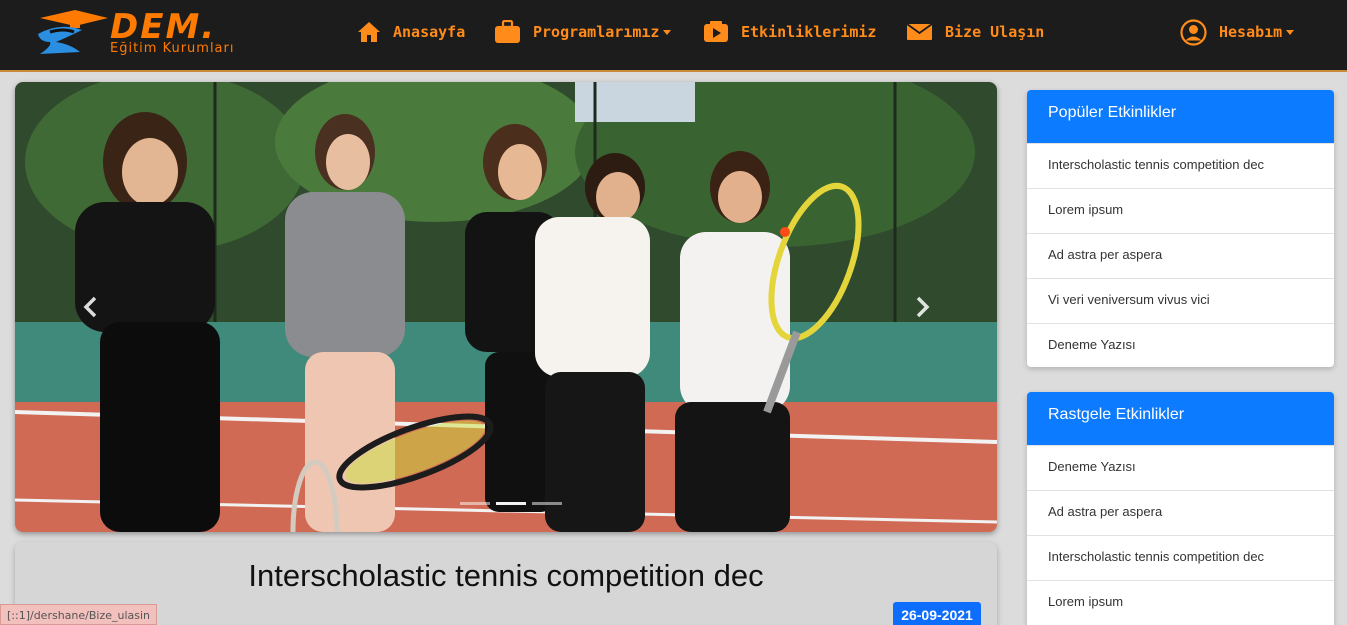  I want to click on brand-subtitle: Eğitim Kurumları, so click(172, 48).